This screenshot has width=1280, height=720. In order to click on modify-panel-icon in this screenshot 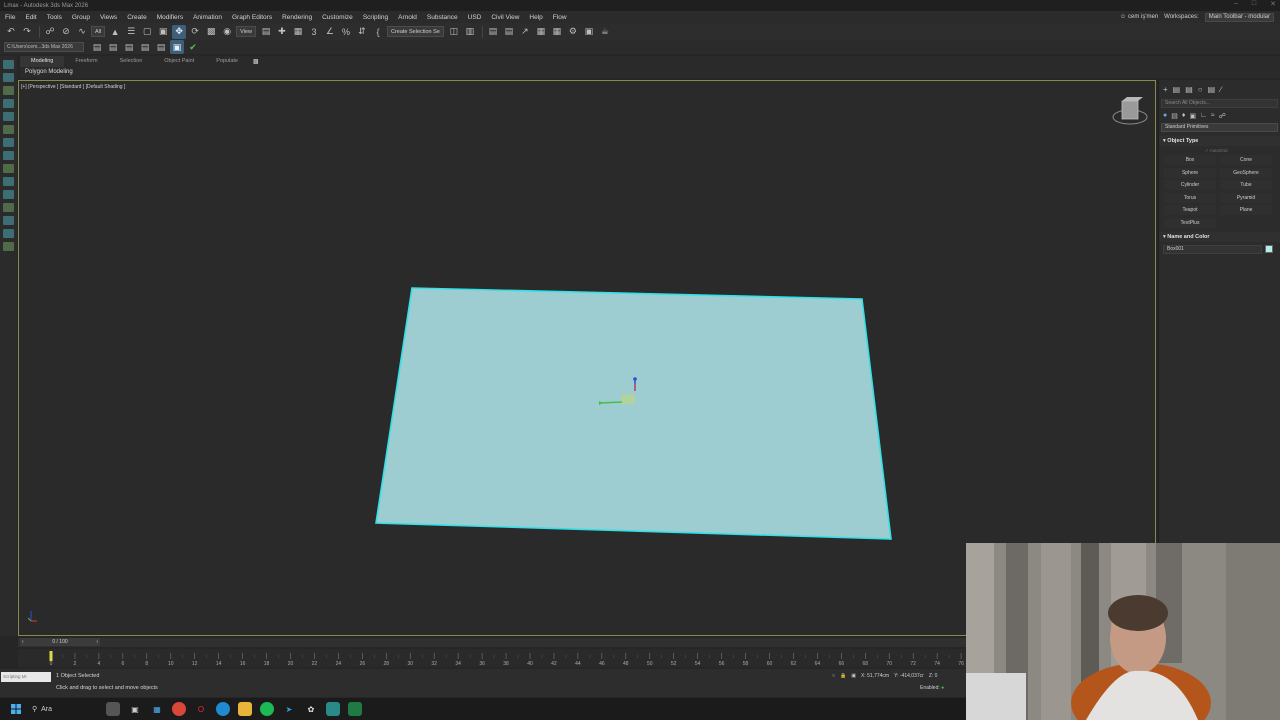, I will do `click(8, 77)`.